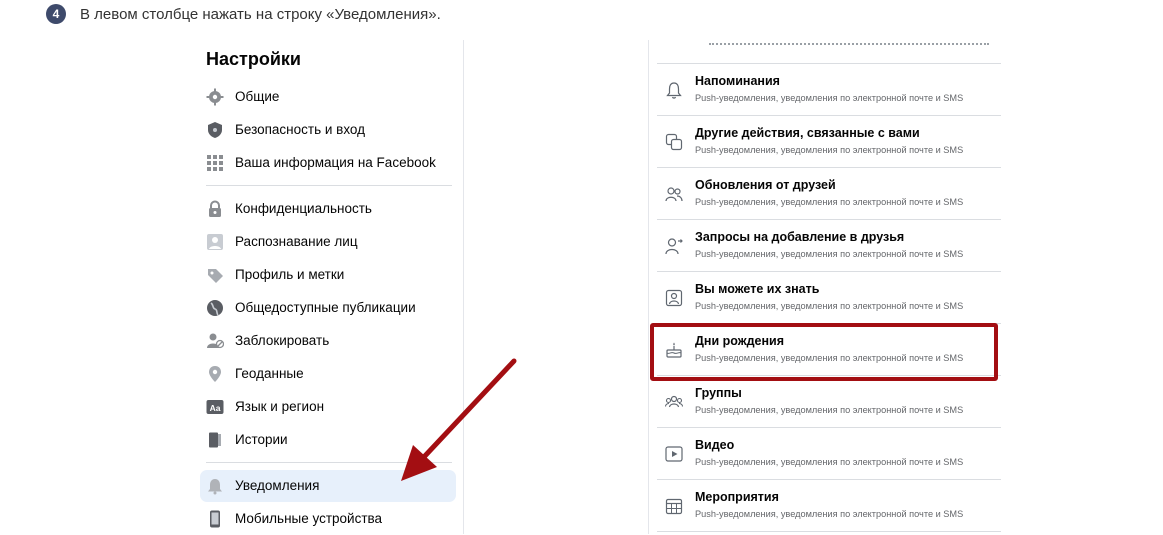 This screenshot has height=535, width=1163. Describe the element at coordinates (674, 90) in the screenshot. I see `bell-outline-icon` at that location.